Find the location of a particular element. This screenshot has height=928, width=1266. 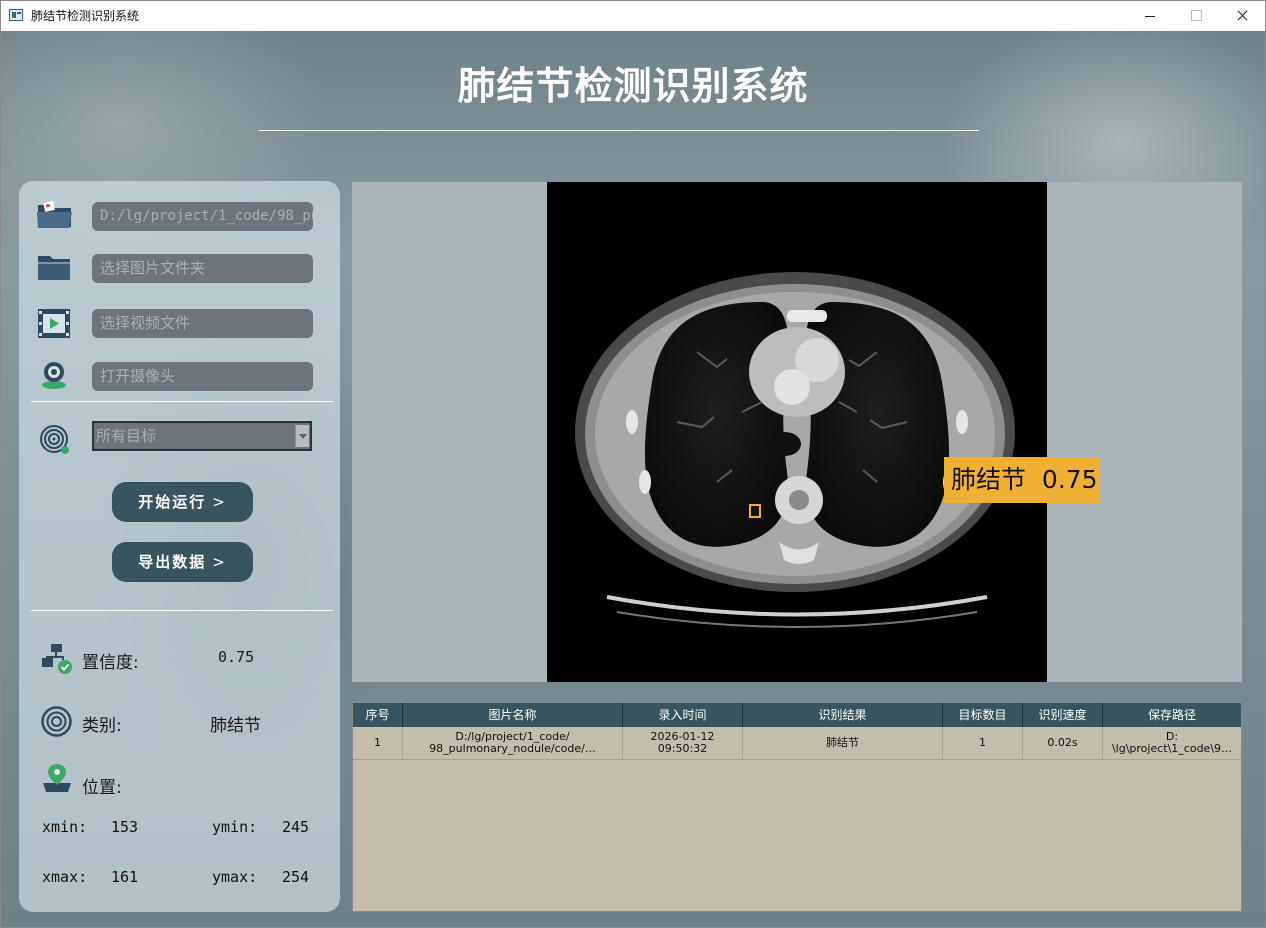

cell-index: 1 is located at coordinates (378, 743).